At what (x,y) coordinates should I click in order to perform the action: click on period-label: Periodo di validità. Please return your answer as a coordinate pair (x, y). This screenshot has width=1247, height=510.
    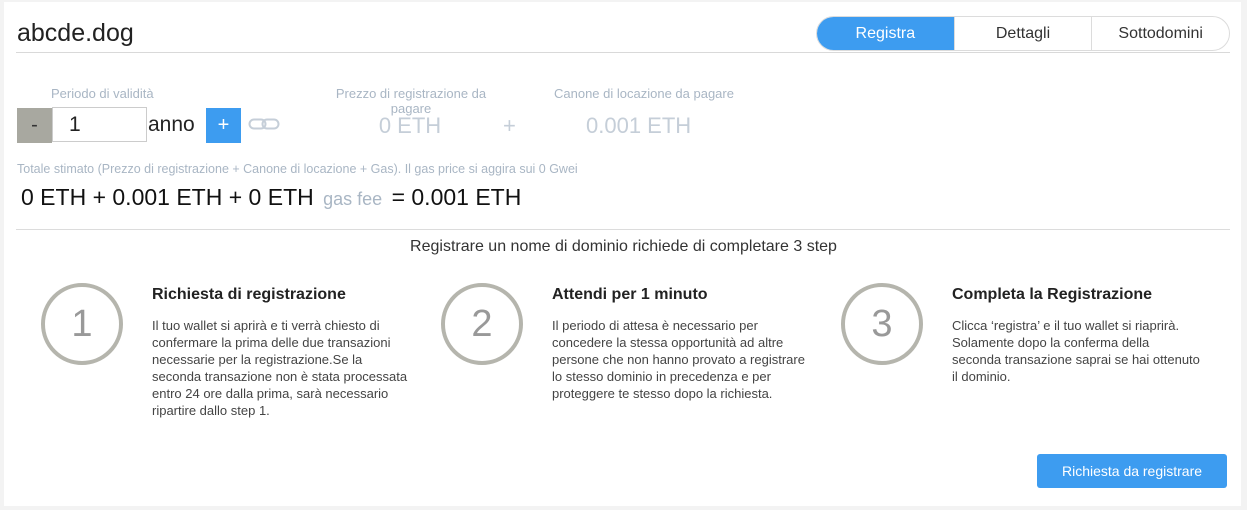
    Looking at the image, I should click on (102, 93).